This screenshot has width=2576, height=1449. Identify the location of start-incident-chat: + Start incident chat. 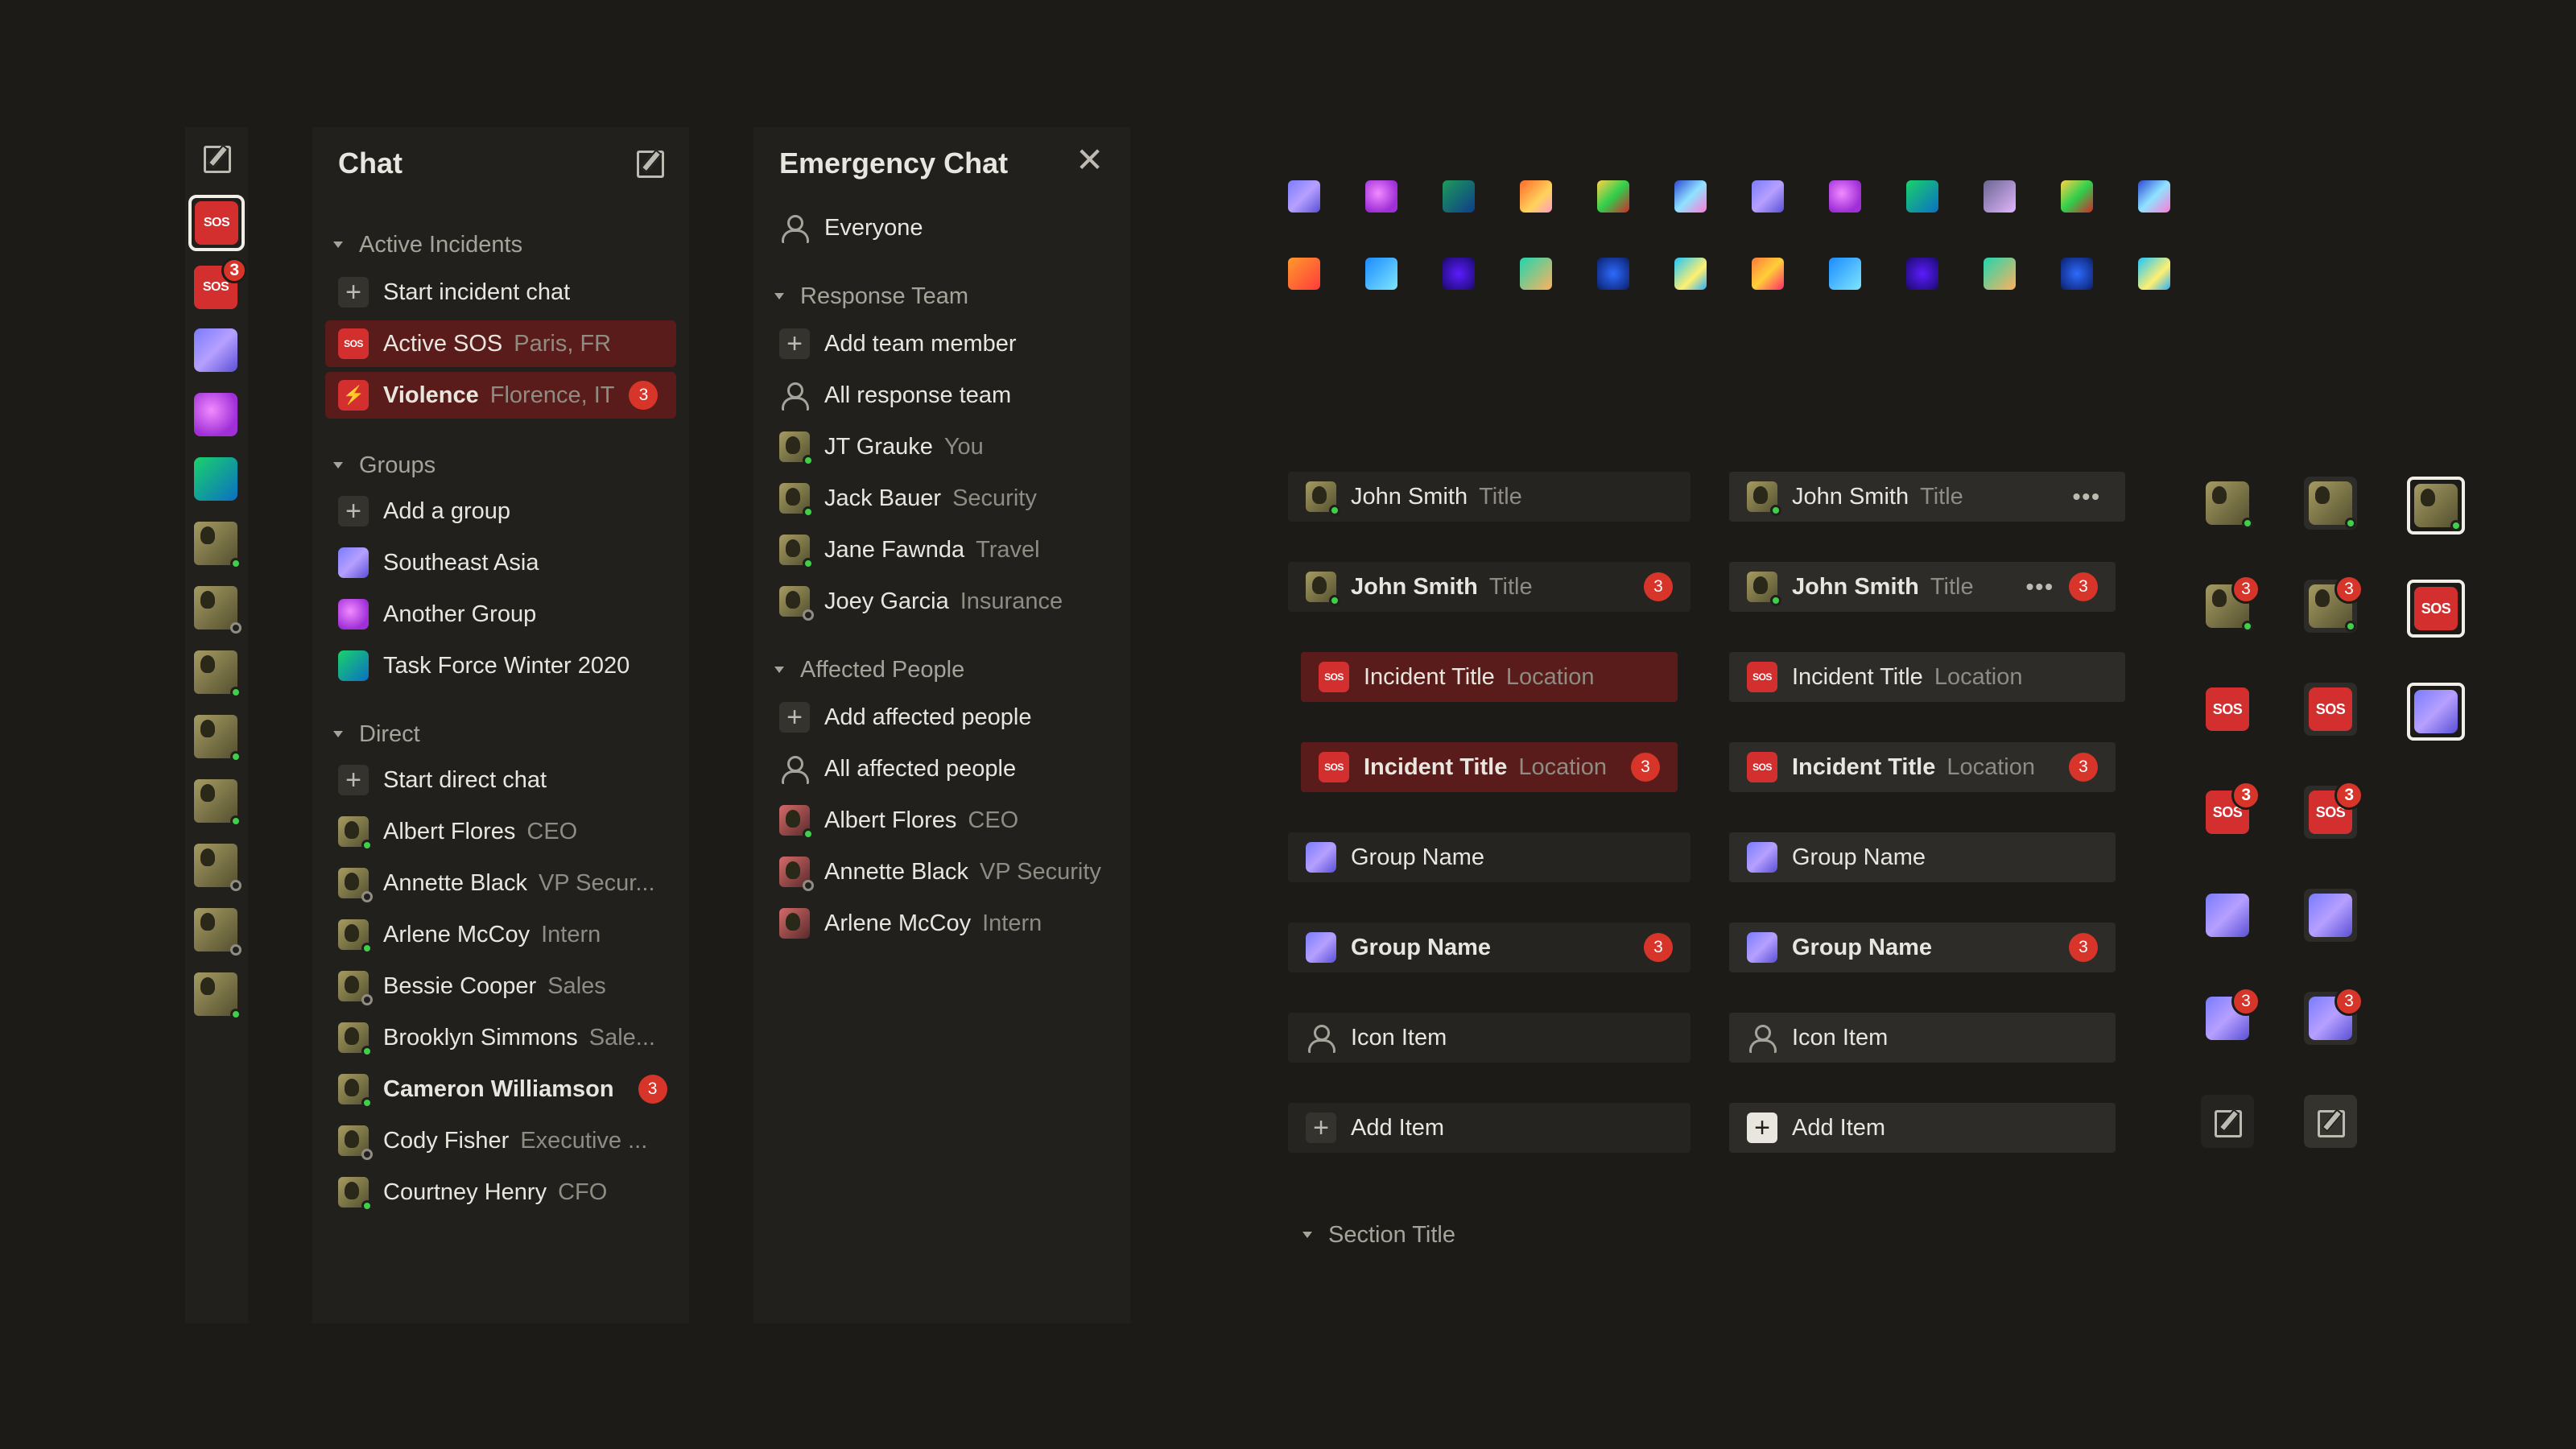
(454, 292).